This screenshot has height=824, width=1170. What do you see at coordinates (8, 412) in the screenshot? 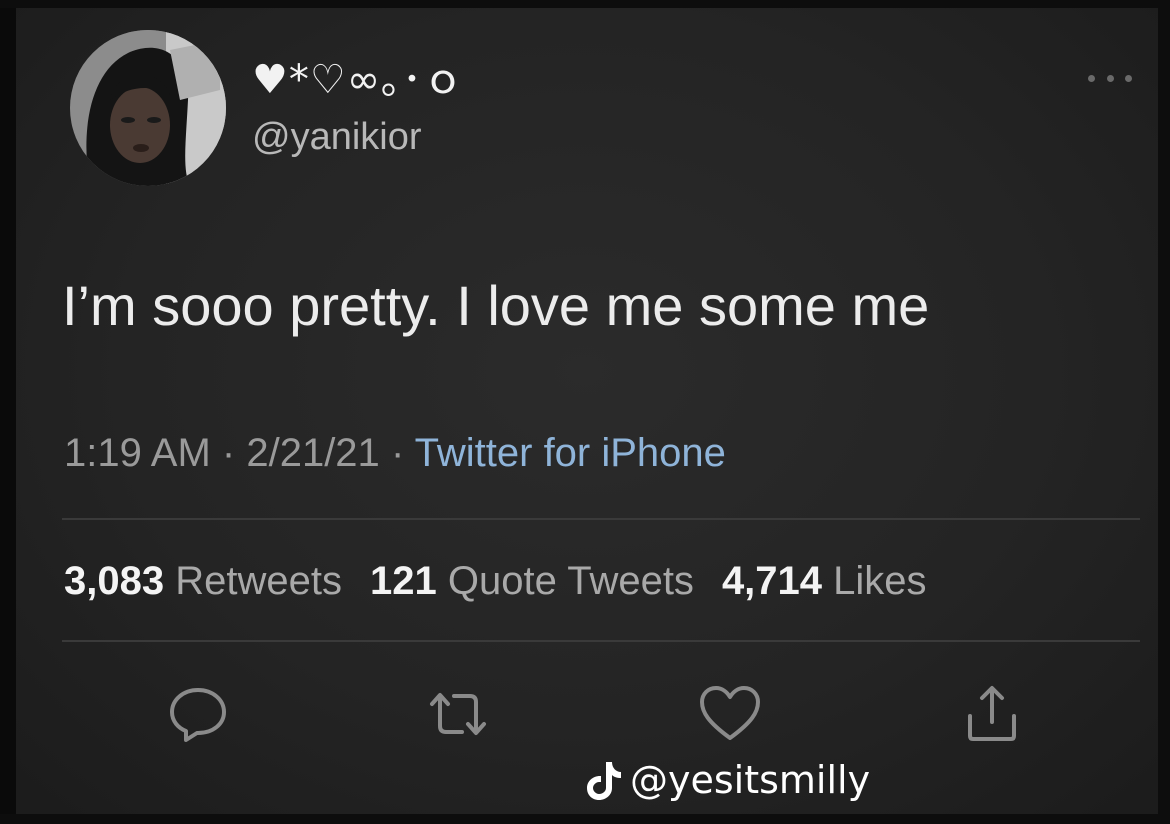
I see `frame-edge-left` at bounding box center [8, 412].